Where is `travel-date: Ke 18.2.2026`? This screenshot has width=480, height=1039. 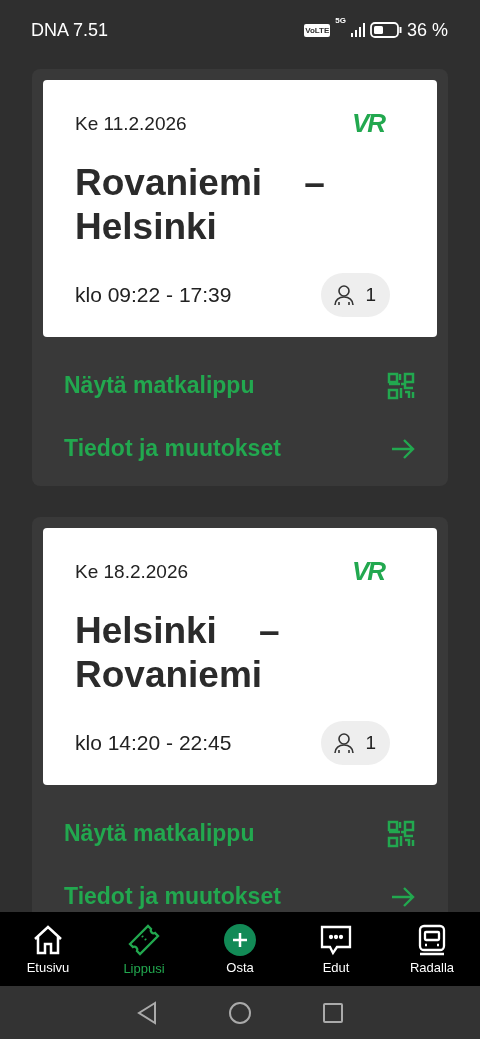
travel-date: Ke 18.2.2026 is located at coordinates (132, 571).